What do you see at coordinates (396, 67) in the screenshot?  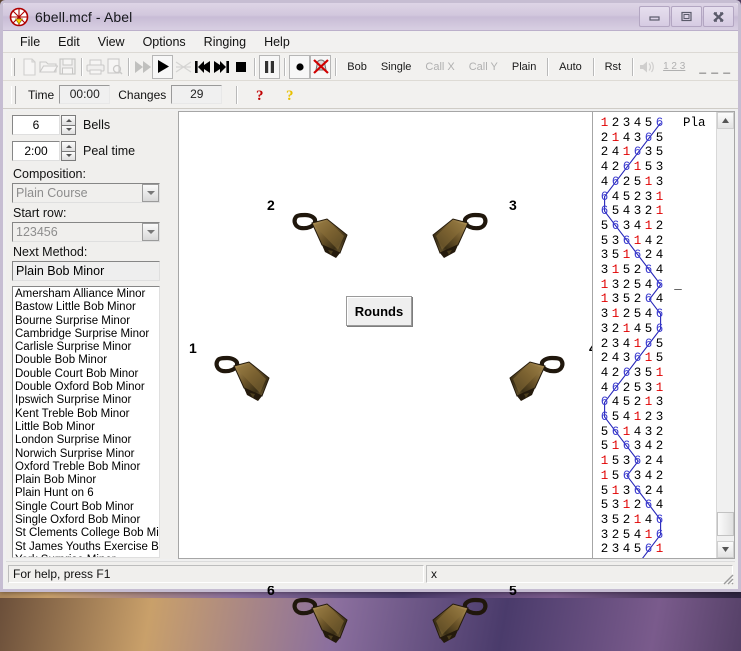 I see `call-single-button: Single` at bounding box center [396, 67].